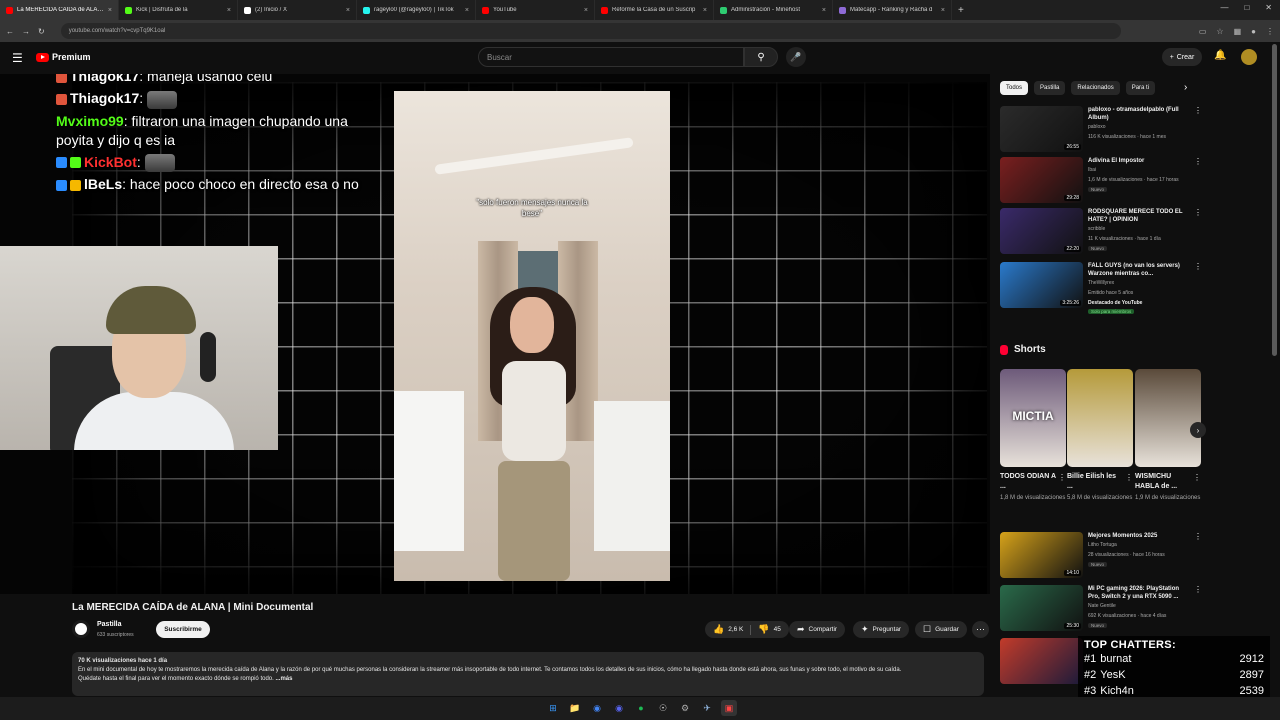 The width and height of the screenshot is (1280, 720). Describe the element at coordinates (761, 57) in the screenshot. I see `search-button: ⚲` at that location.